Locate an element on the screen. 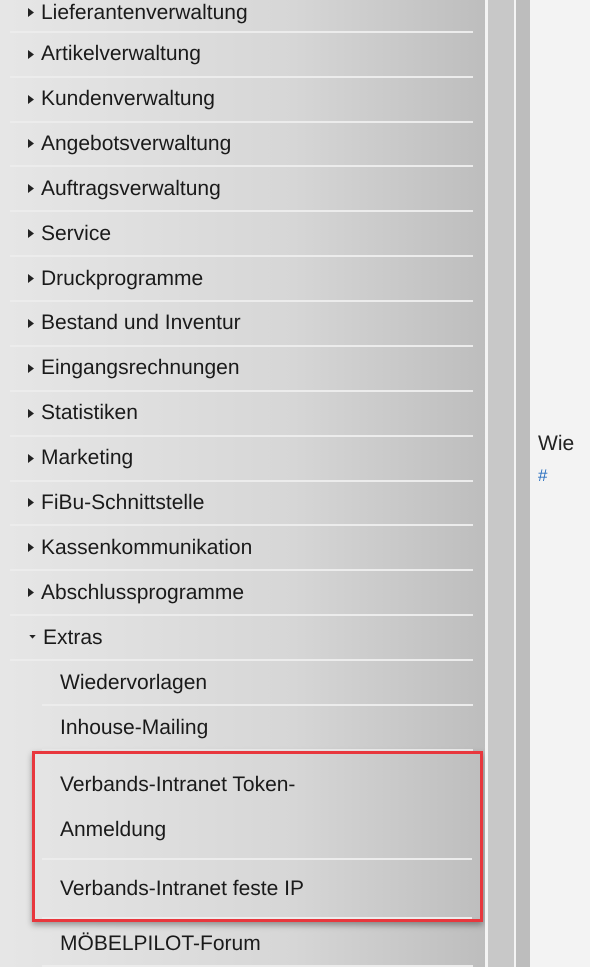  menu-item-label: Extras is located at coordinates (73, 638).